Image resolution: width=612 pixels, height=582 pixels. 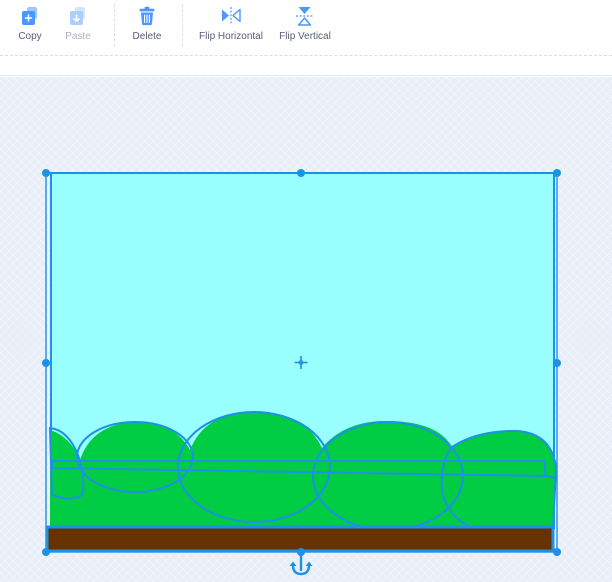 What do you see at coordinates (147, 16) in the screenshot?
I see `trash-icon` at bounding box center [147, 16].